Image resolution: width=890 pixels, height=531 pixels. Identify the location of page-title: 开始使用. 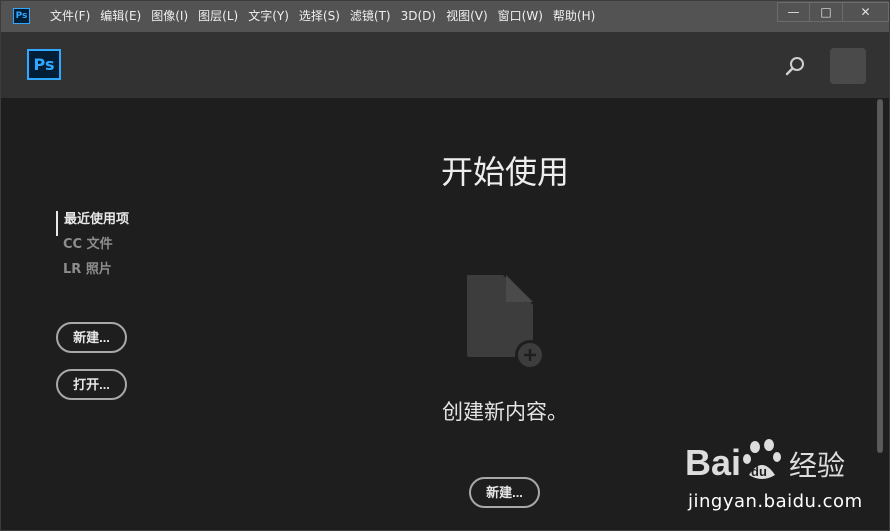
(504, 172).